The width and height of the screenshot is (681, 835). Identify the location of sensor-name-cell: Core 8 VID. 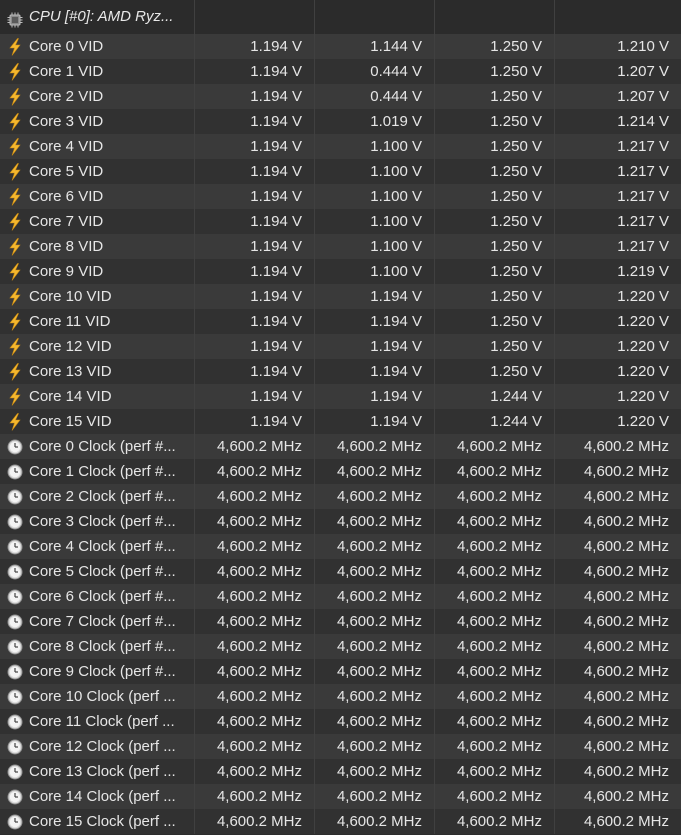
(97, 246).